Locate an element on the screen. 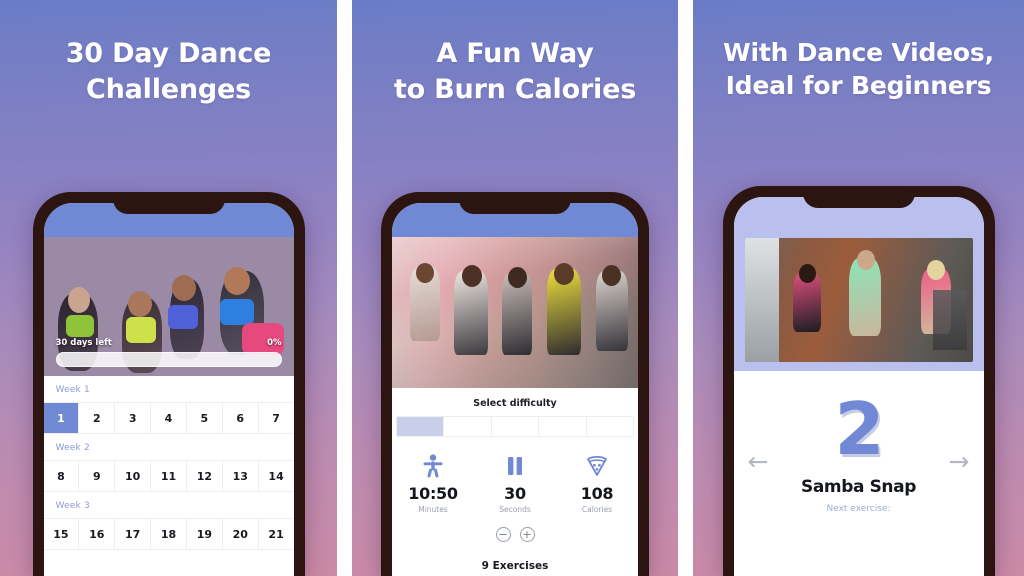 The image size is (1024, 576). calendar-day: 19 is located at coordinates (204, 534).